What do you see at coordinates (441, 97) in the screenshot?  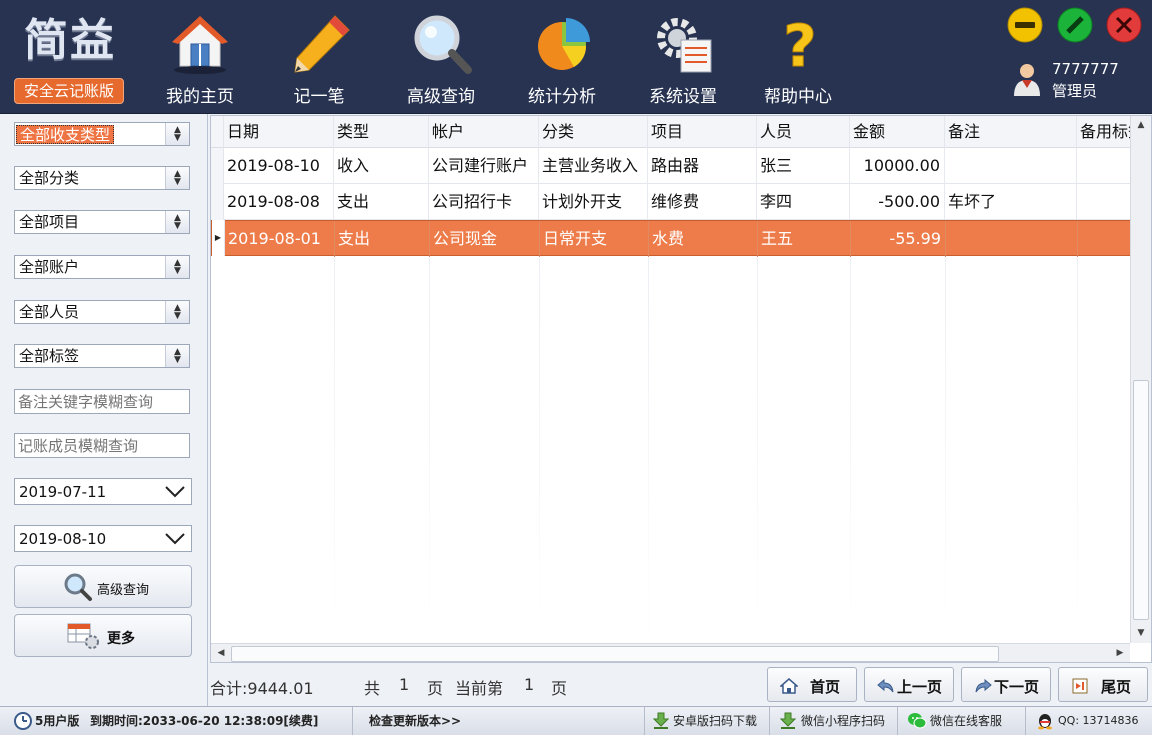 I see `nav-advanced-query-label: 高级查询` at bounding box center [441, 97].